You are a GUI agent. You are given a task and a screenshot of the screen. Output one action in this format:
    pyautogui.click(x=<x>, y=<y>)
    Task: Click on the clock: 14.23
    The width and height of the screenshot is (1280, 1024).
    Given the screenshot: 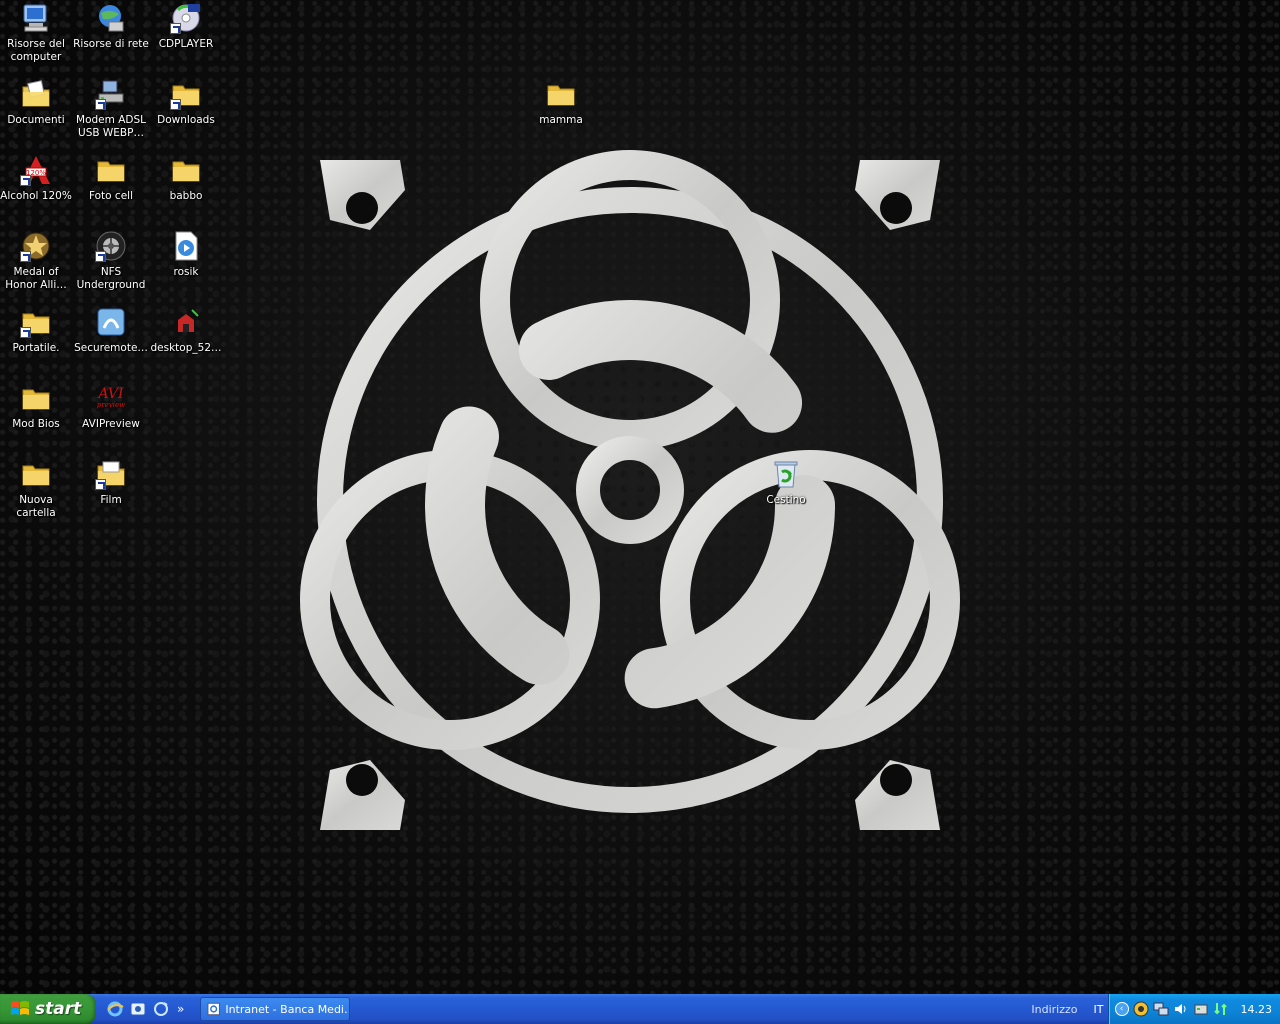 What is the action you would take?
    pyautogui.click(x=1257, y=1009)
    